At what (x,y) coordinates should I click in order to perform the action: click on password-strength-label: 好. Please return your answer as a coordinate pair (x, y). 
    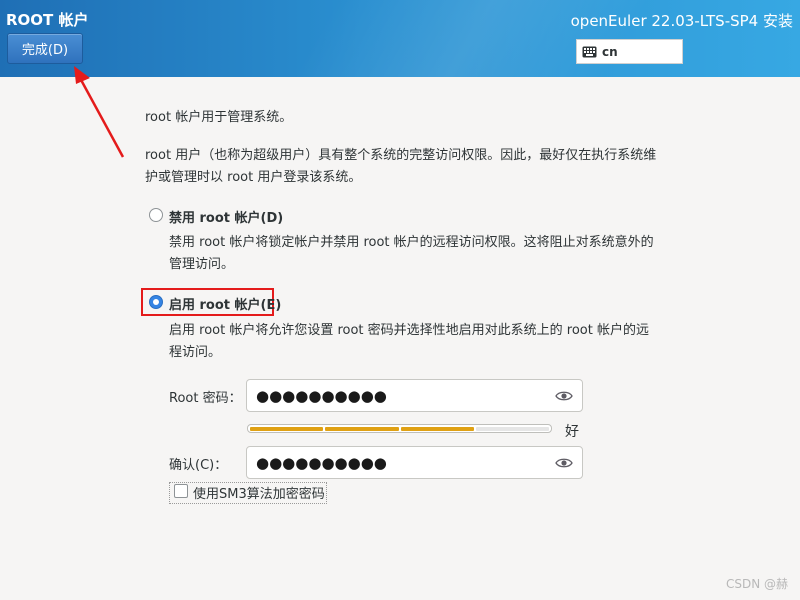
    Looking at the image, I should click on (572, 432).